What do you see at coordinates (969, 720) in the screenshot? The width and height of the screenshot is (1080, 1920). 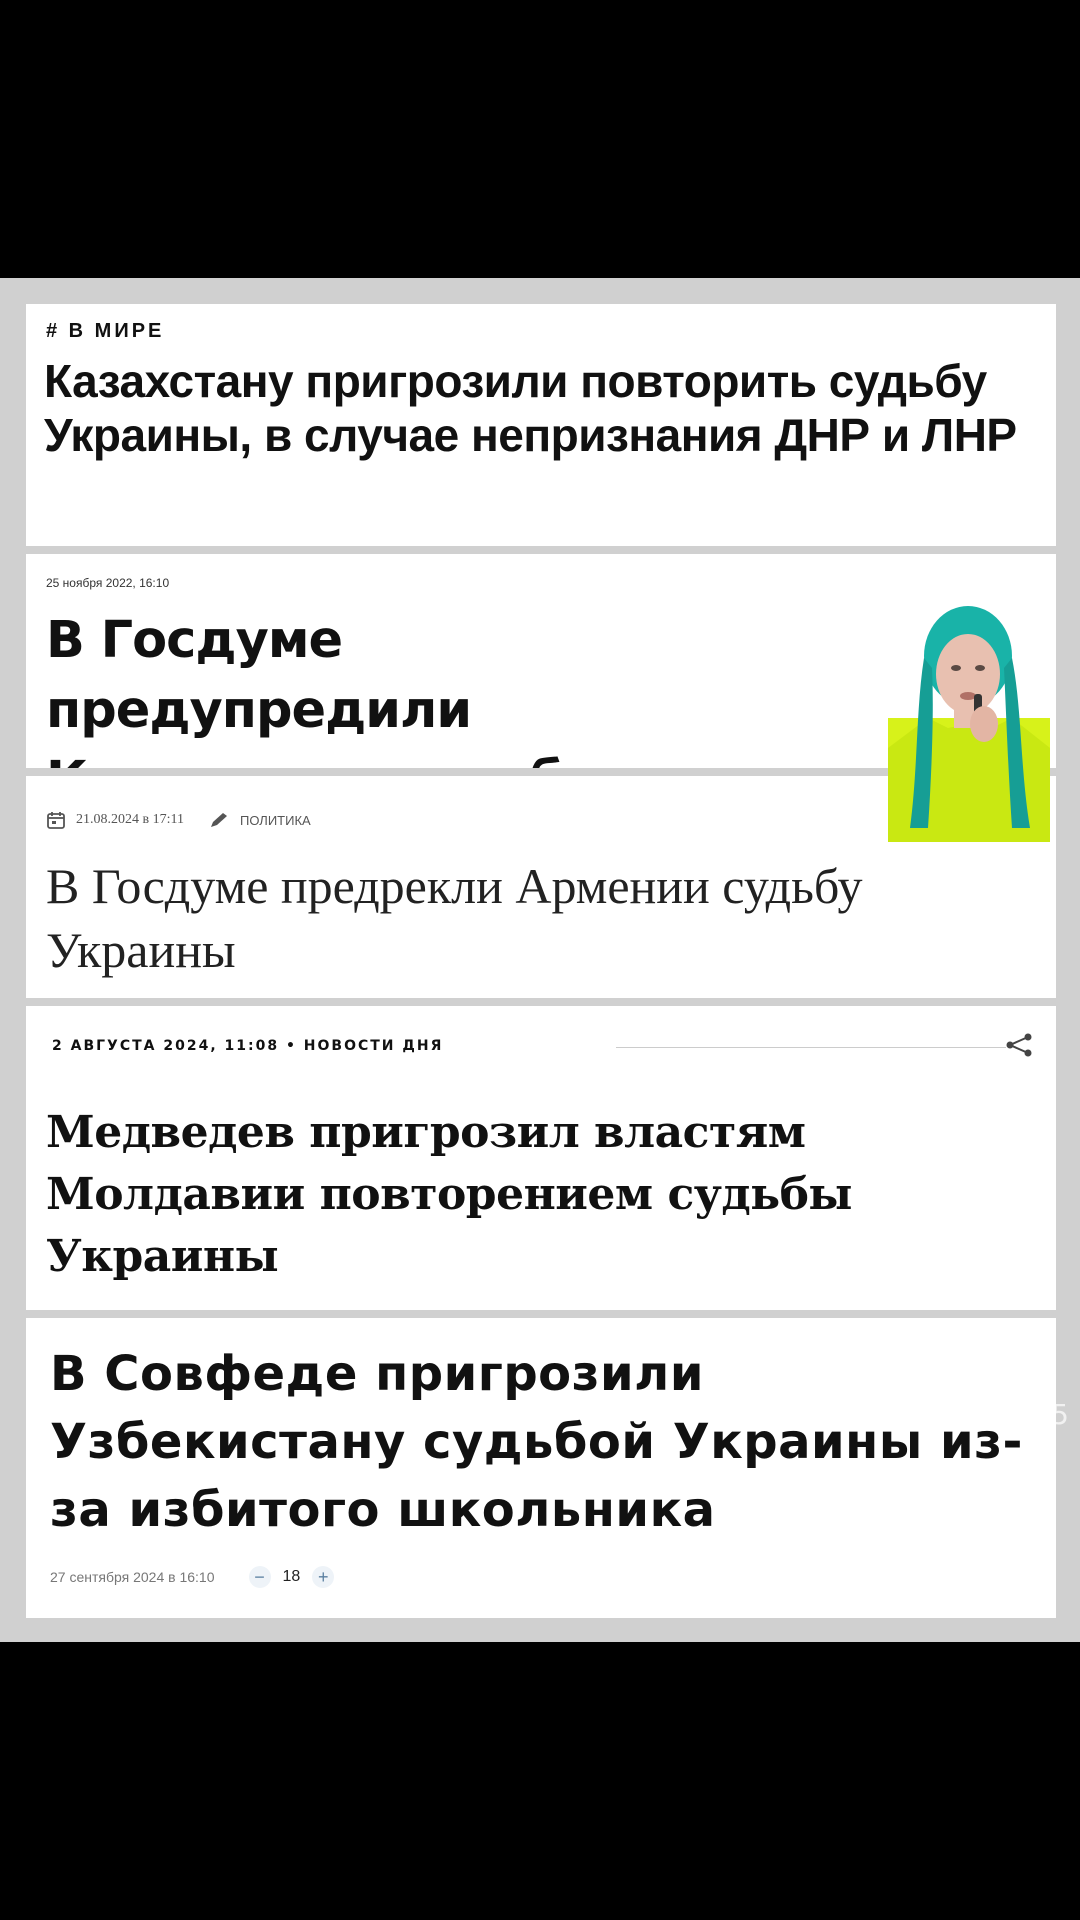 I see `presenter-overlay-image` at bounding box center [969, 720].